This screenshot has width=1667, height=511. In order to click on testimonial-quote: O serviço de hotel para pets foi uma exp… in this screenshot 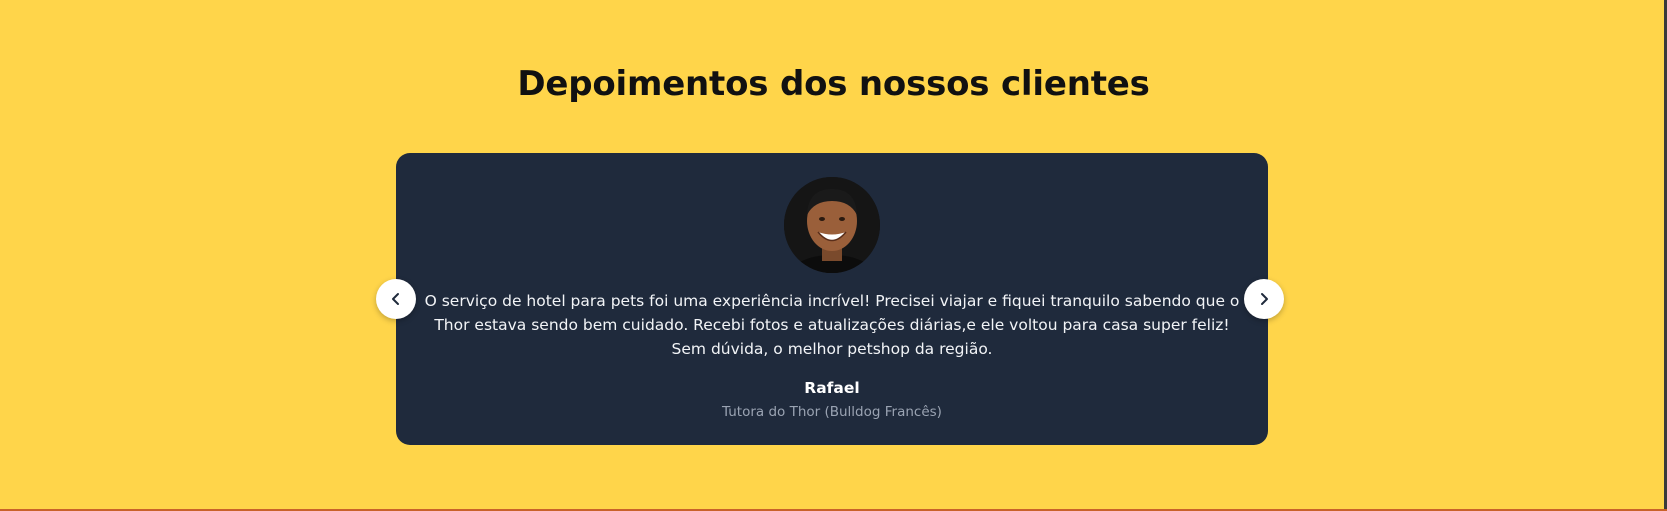, I will do `click(832, 325)`.